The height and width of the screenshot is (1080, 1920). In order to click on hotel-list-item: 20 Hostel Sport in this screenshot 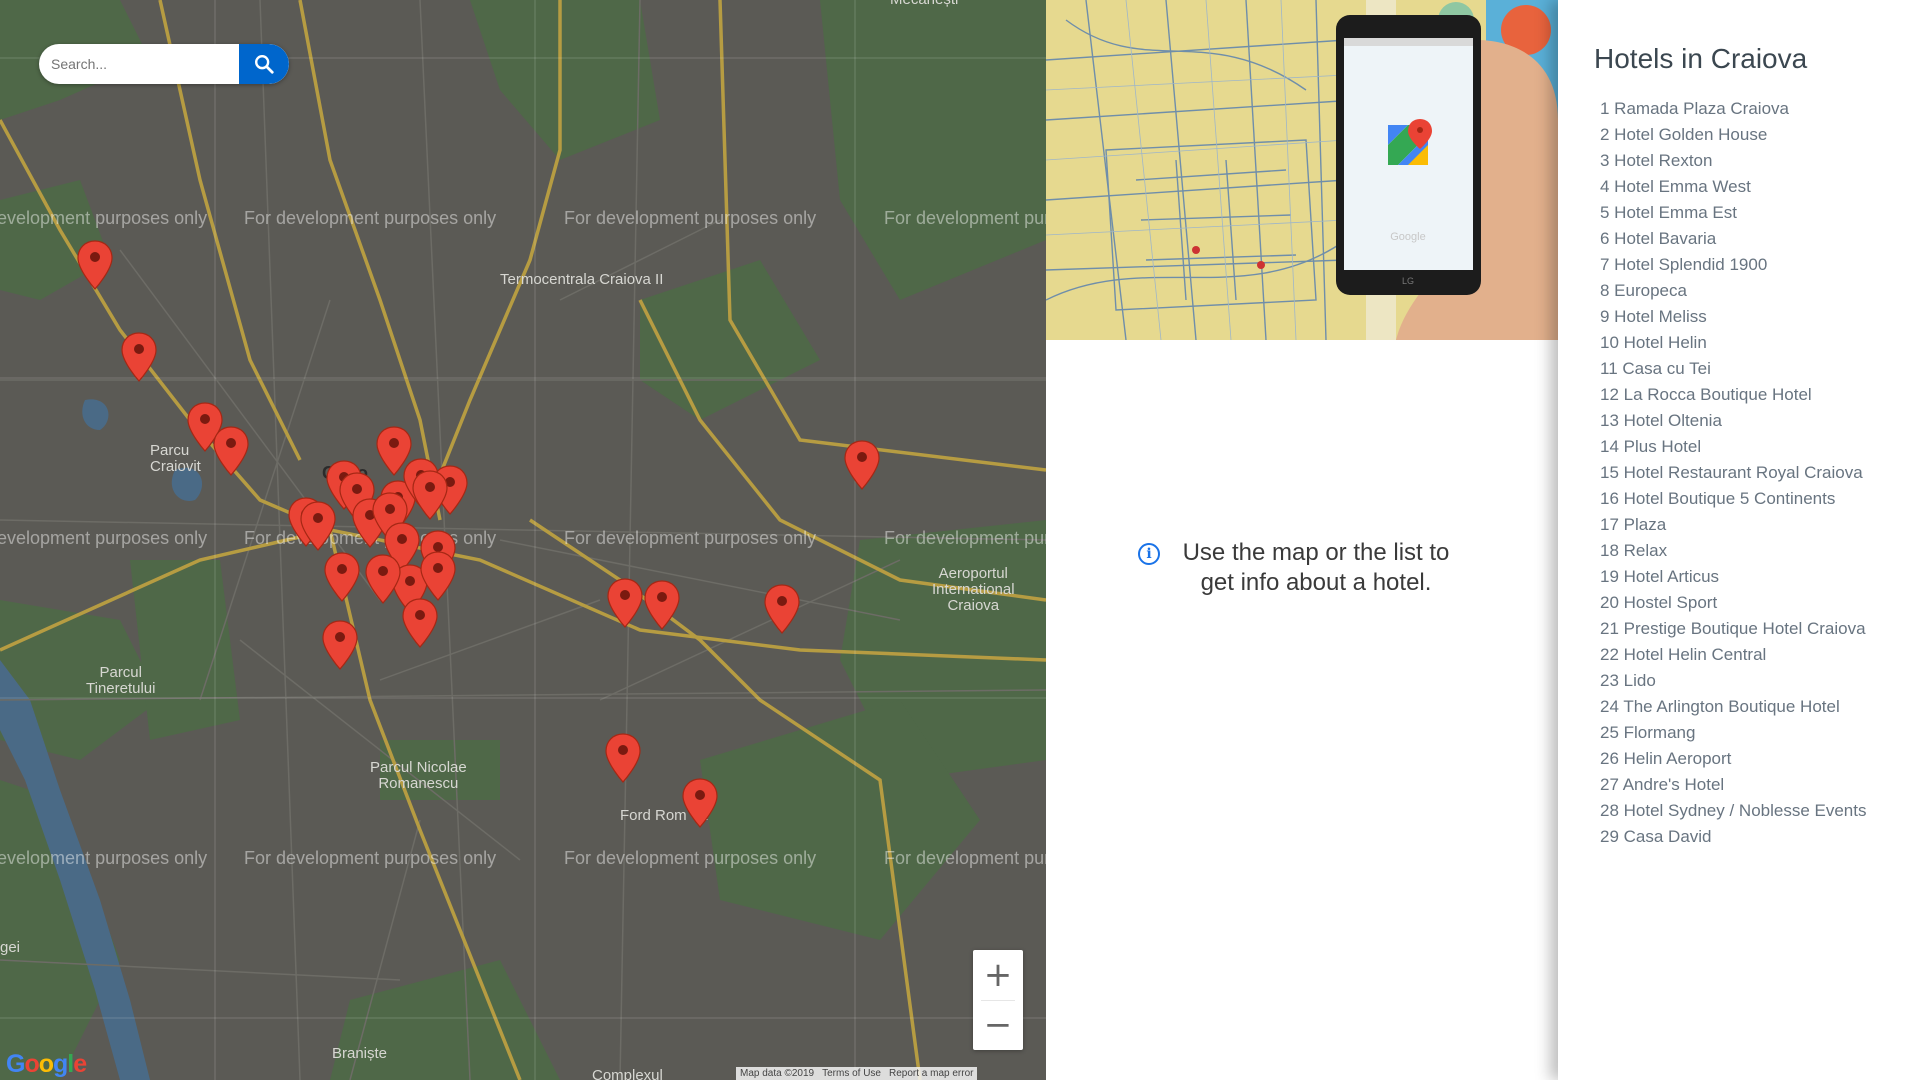, I will do `click(1733, 603)`.